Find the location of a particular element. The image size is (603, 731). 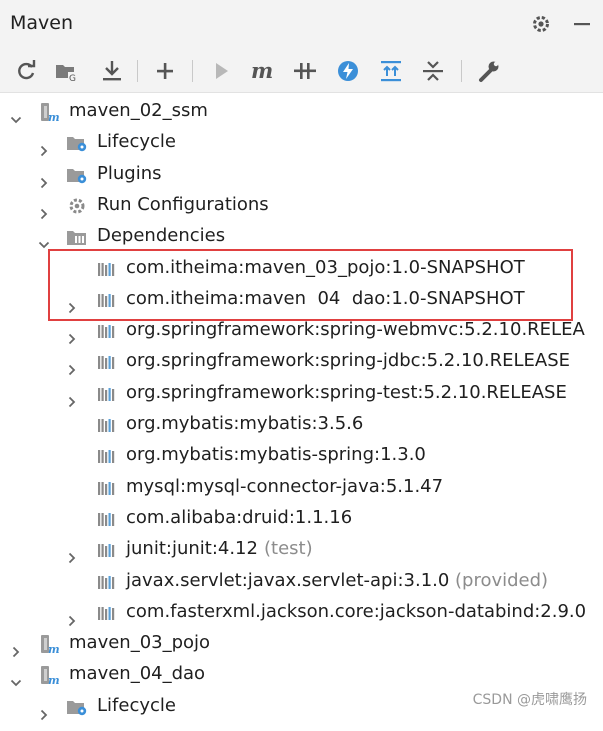

tree-node-label: Dependencies is located at coordinates (161, 236).